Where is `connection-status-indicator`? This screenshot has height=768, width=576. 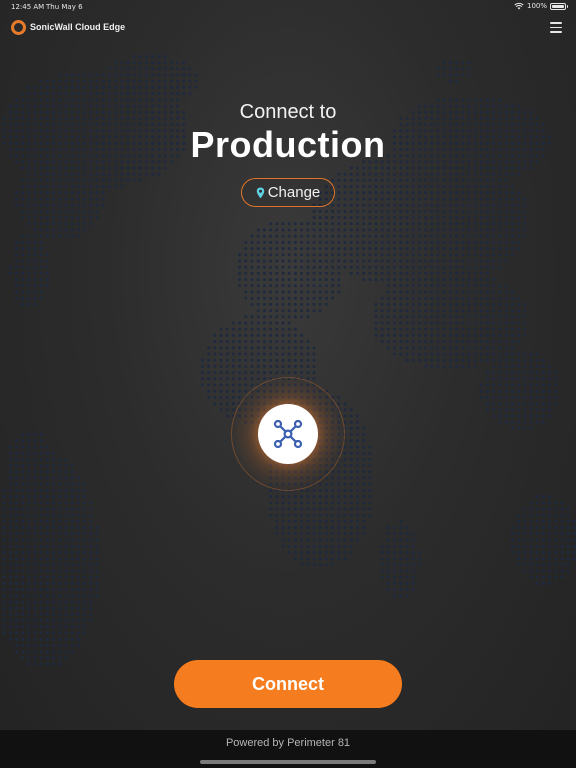 connection-status-indicator is located at coordinates (288, 434).